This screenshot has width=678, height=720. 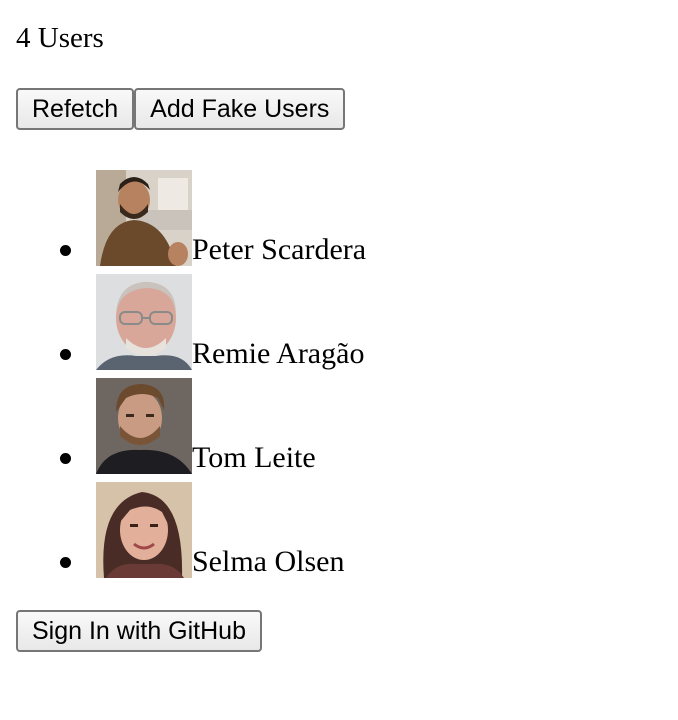 What do you see at coordinates (278, 353) in the screenshot?
I see `user-name: Remie Aragão` at bounding box center [278, 353].